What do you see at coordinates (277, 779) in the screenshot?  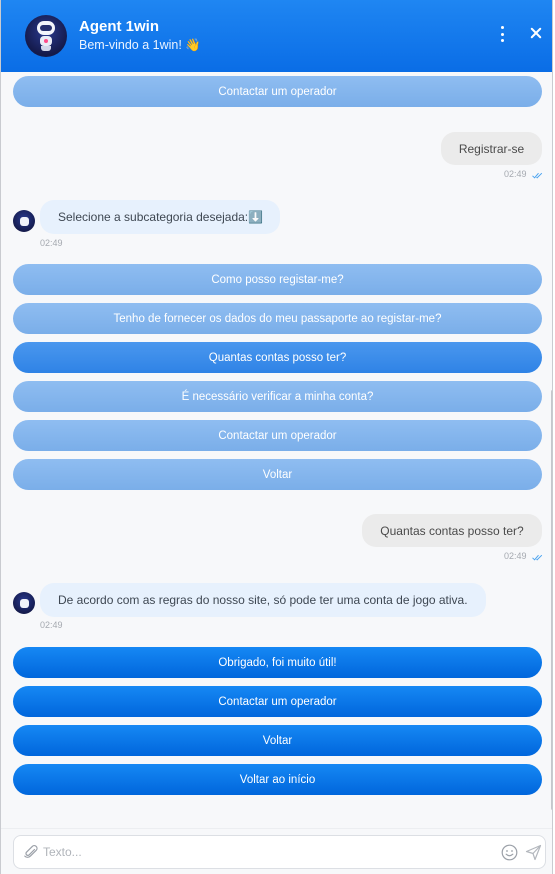 I see `option-back-to-start: Voltar ao início` at bounding box center [277, 779].